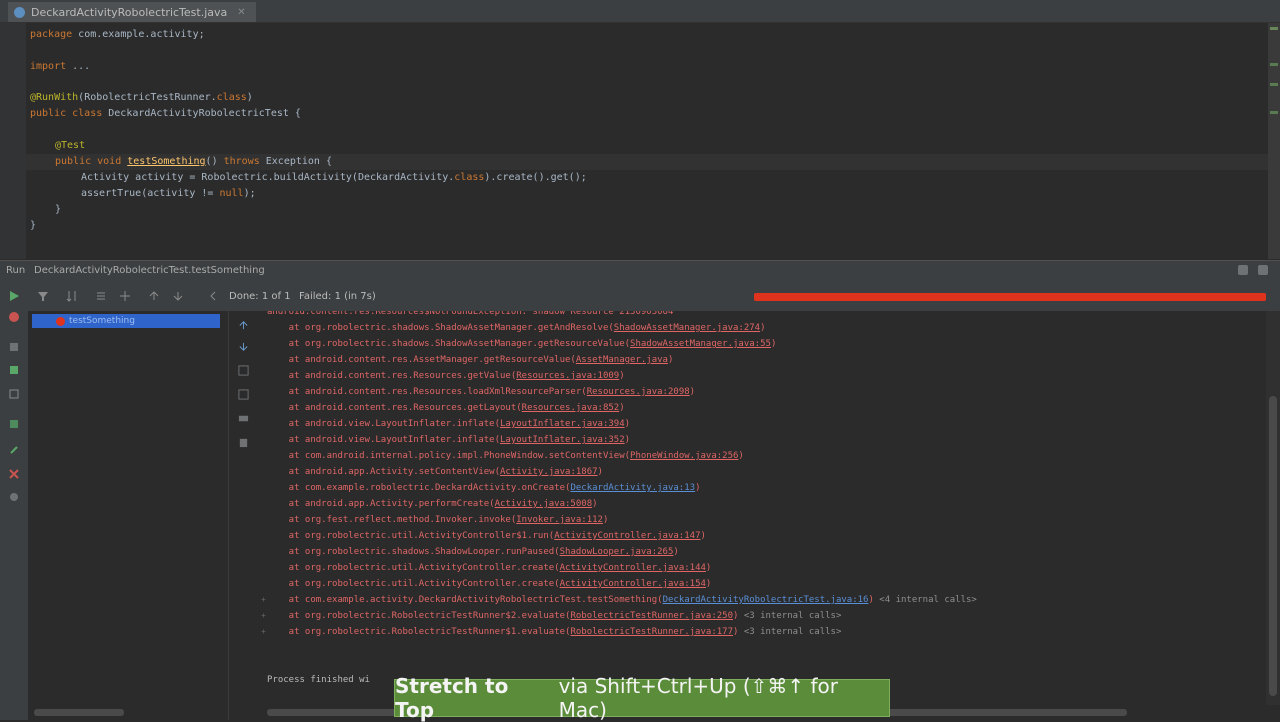 The width and height of the screenshot is (1280, 722). What do you see at coordinates (766, 600) in the screenshot?
I see `source-link: DeckardActivityRobolectricTest.java:16` at bounding box center [766, 600].